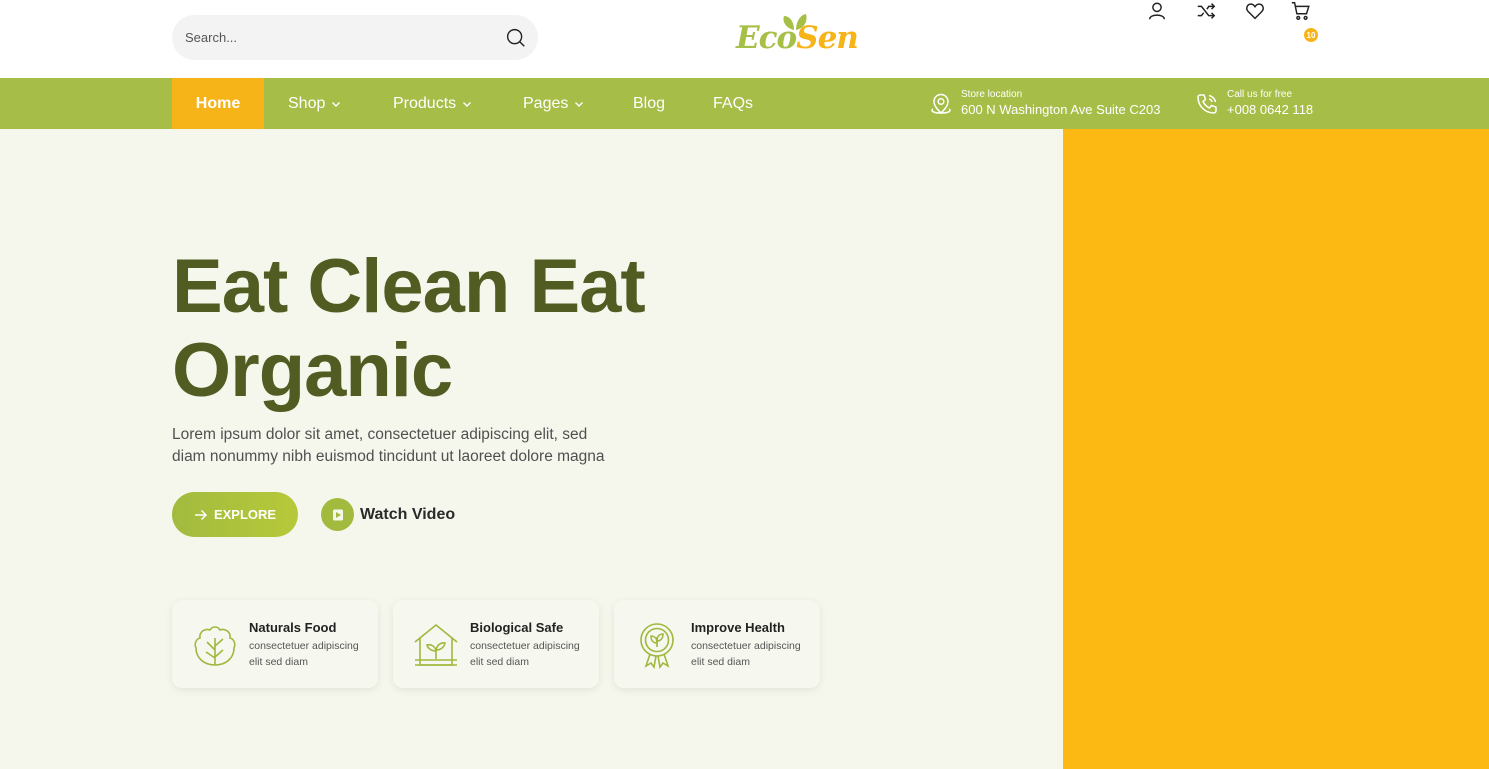 This screenshot has height=769, width=1489. Describe the element at coordinates (517, 627) in the screenshot. I see `feature-title: Biological Safe` at that location.